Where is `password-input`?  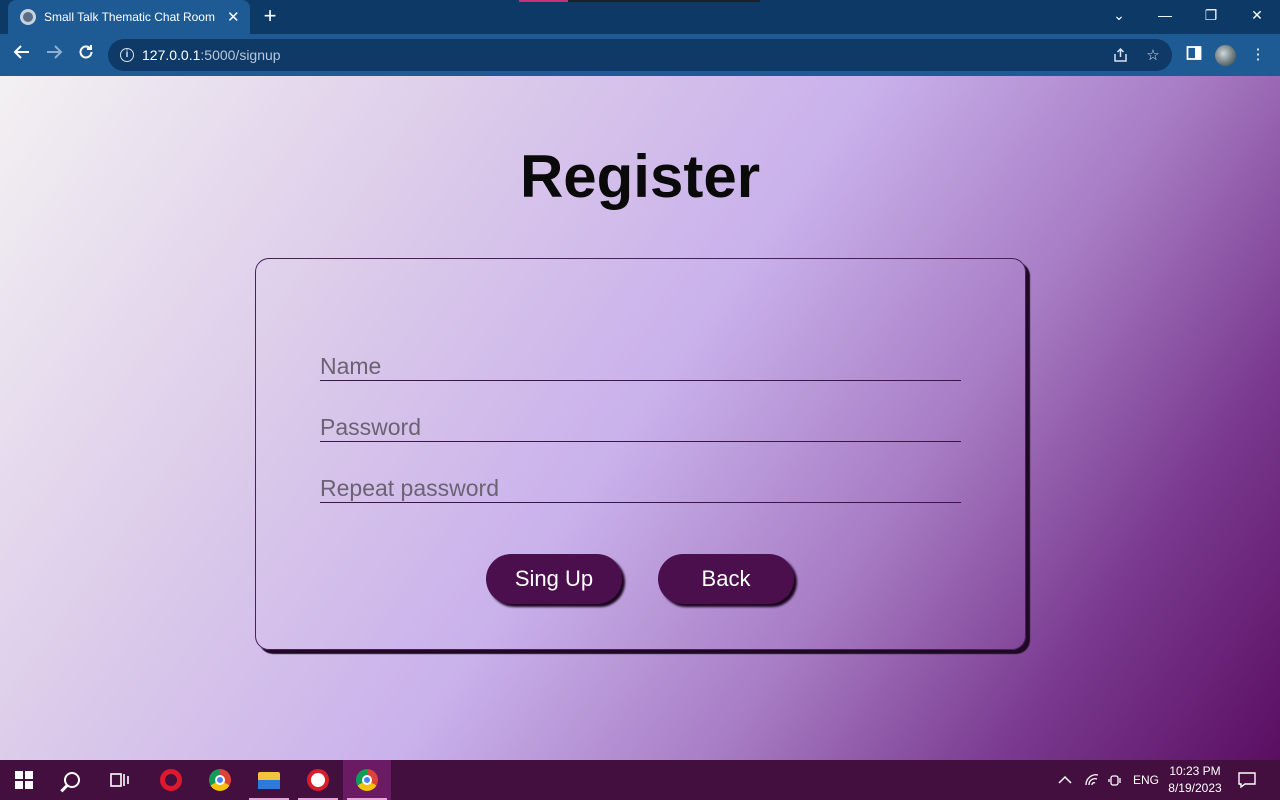
password-input is located at coordinates (640, 425).